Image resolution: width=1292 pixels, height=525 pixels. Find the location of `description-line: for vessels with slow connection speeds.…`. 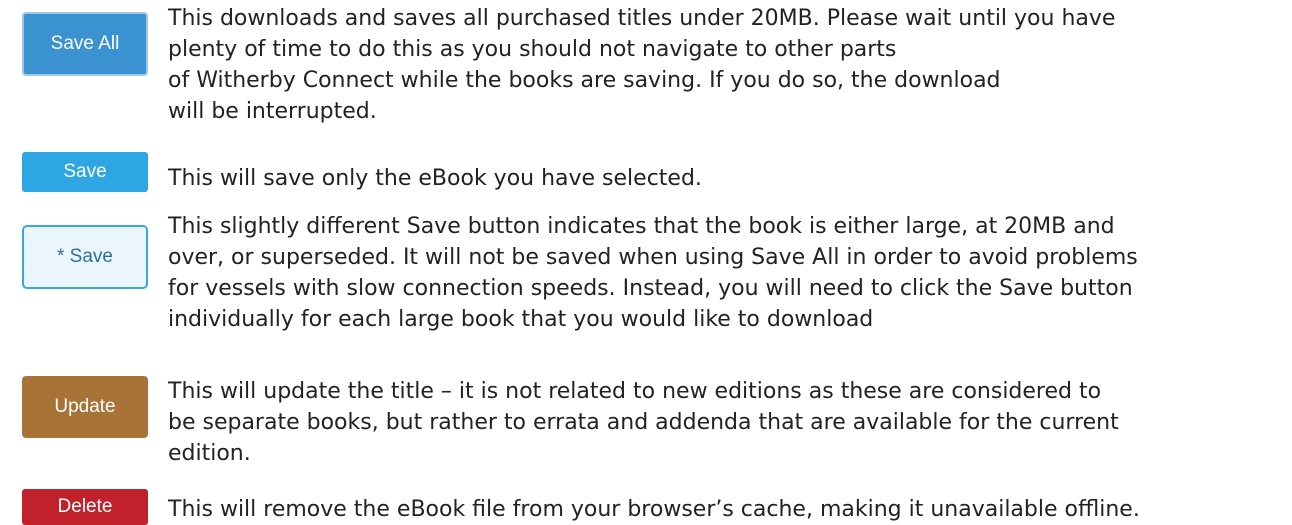

description-line: for vessels with slow connection speeds.… is located at coordinates (650, 288).